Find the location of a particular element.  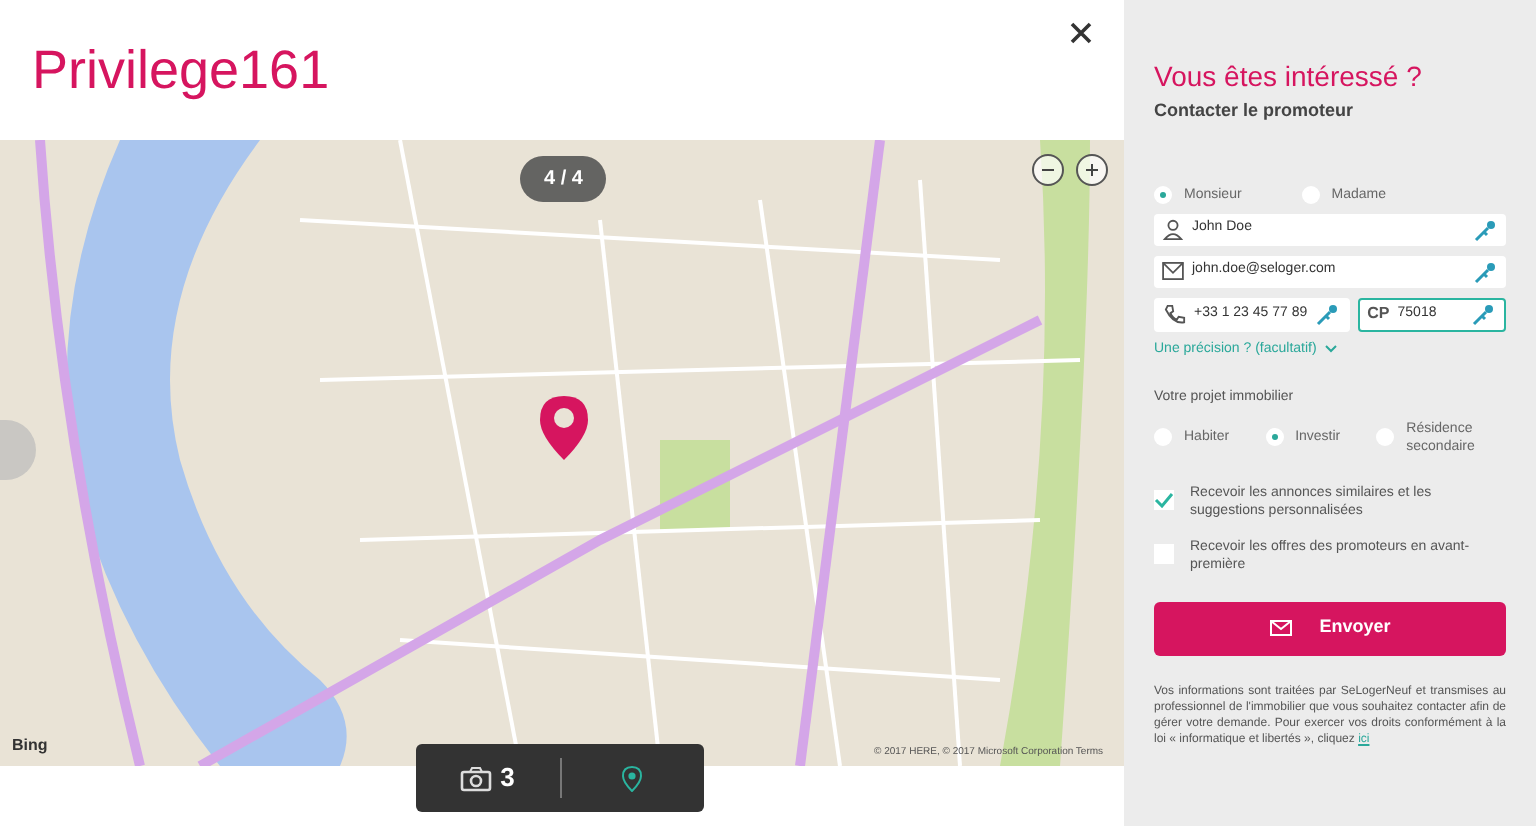

camera-icon is located at coordinates (476, 778).